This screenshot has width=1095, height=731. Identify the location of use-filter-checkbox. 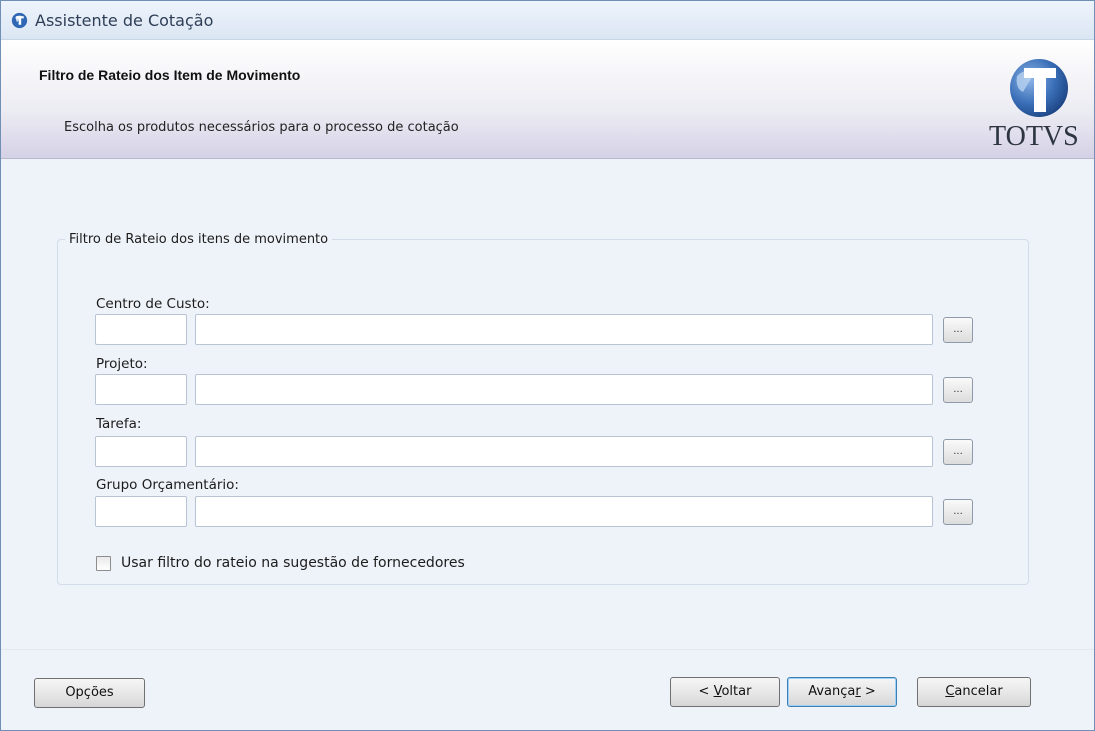
(103, 563).